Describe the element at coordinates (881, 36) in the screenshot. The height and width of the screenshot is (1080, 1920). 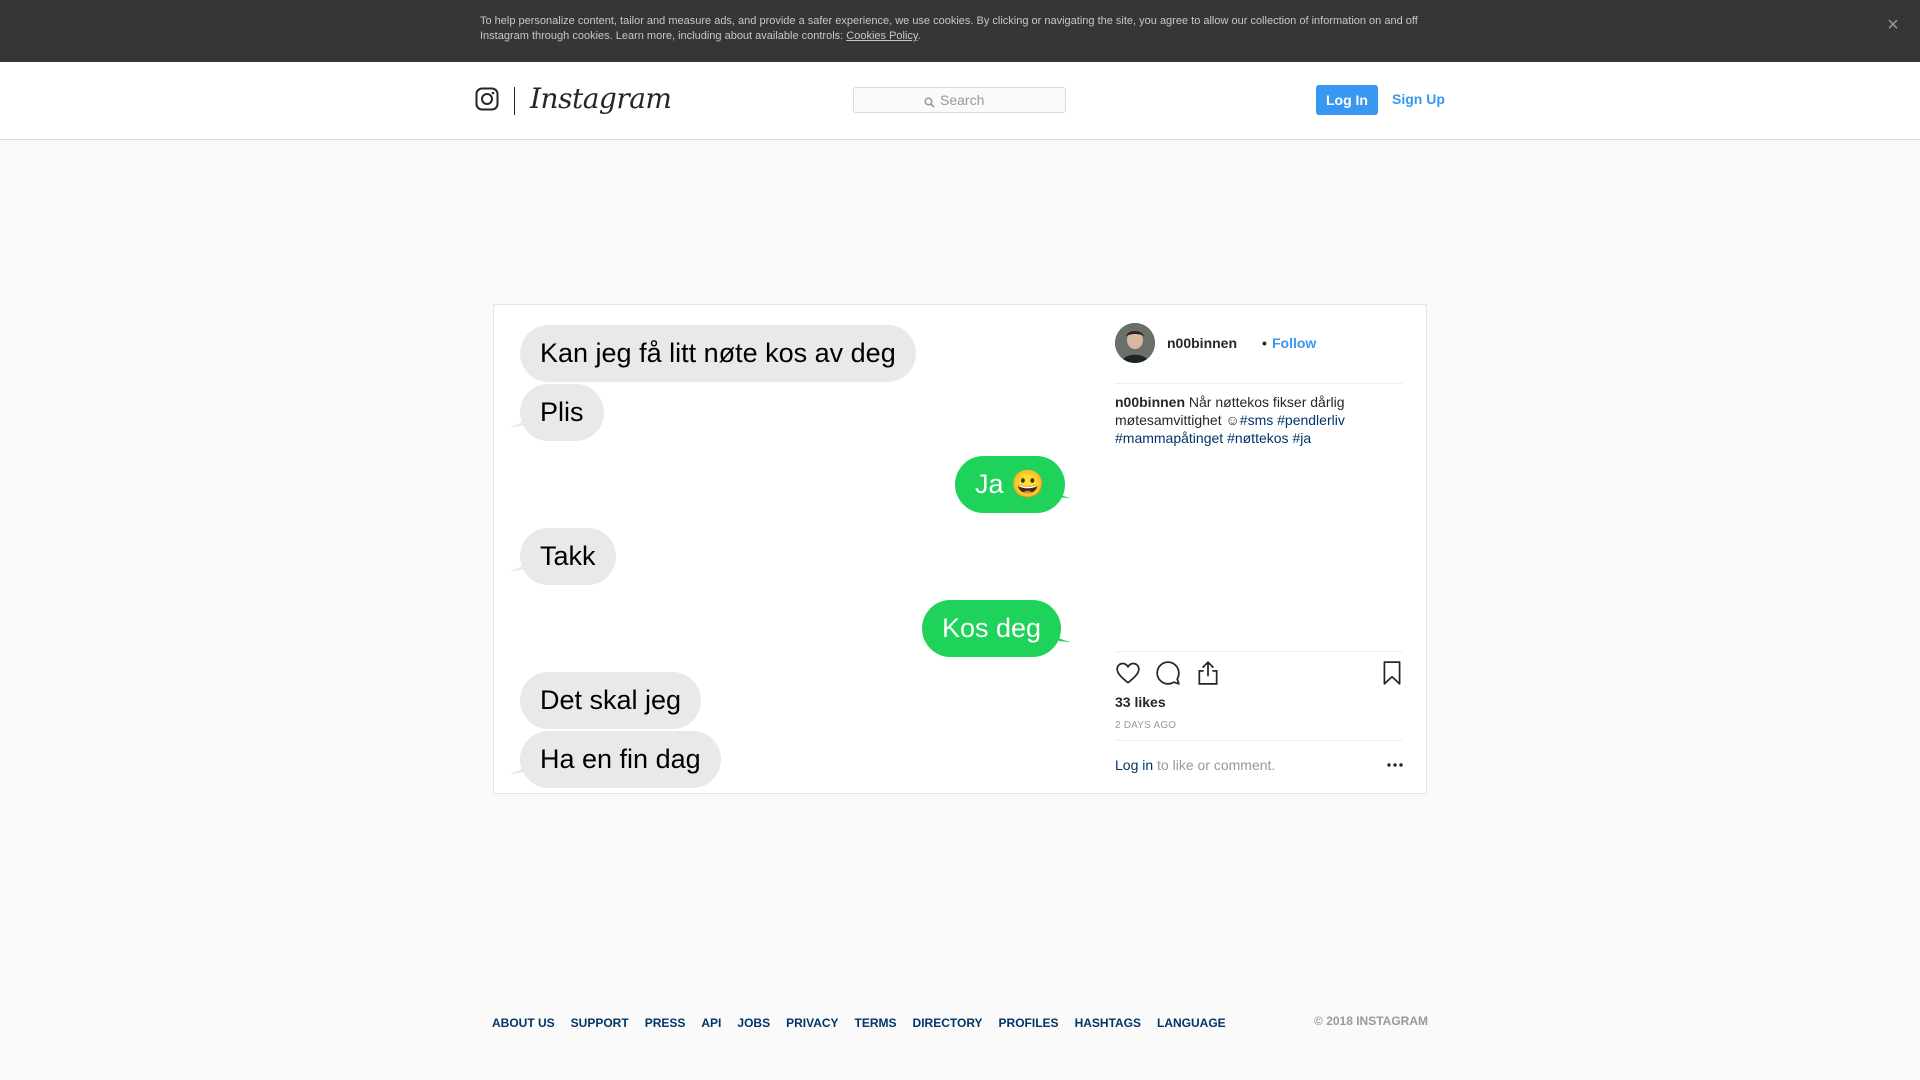
I see `cookies-policy-link: Cookies Policy` at that location.